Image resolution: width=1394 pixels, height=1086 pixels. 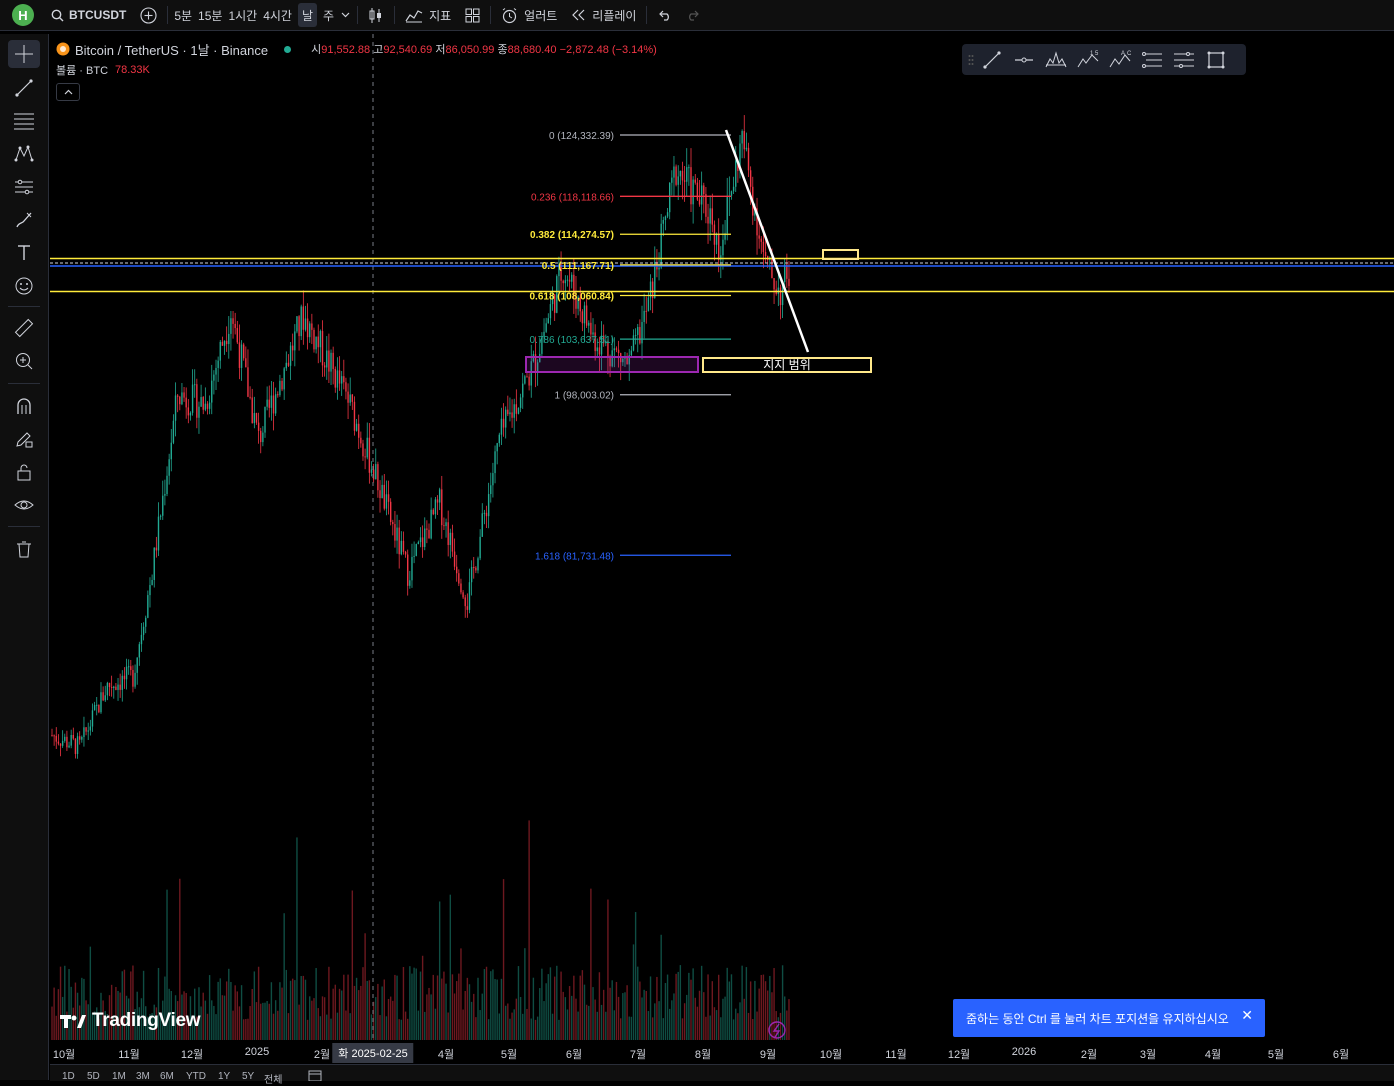 What do you see at coordinates (88, 15) in the screenshot?
I see `symbol-search-button: BTCUSDT` at bounding box center [88, 15].